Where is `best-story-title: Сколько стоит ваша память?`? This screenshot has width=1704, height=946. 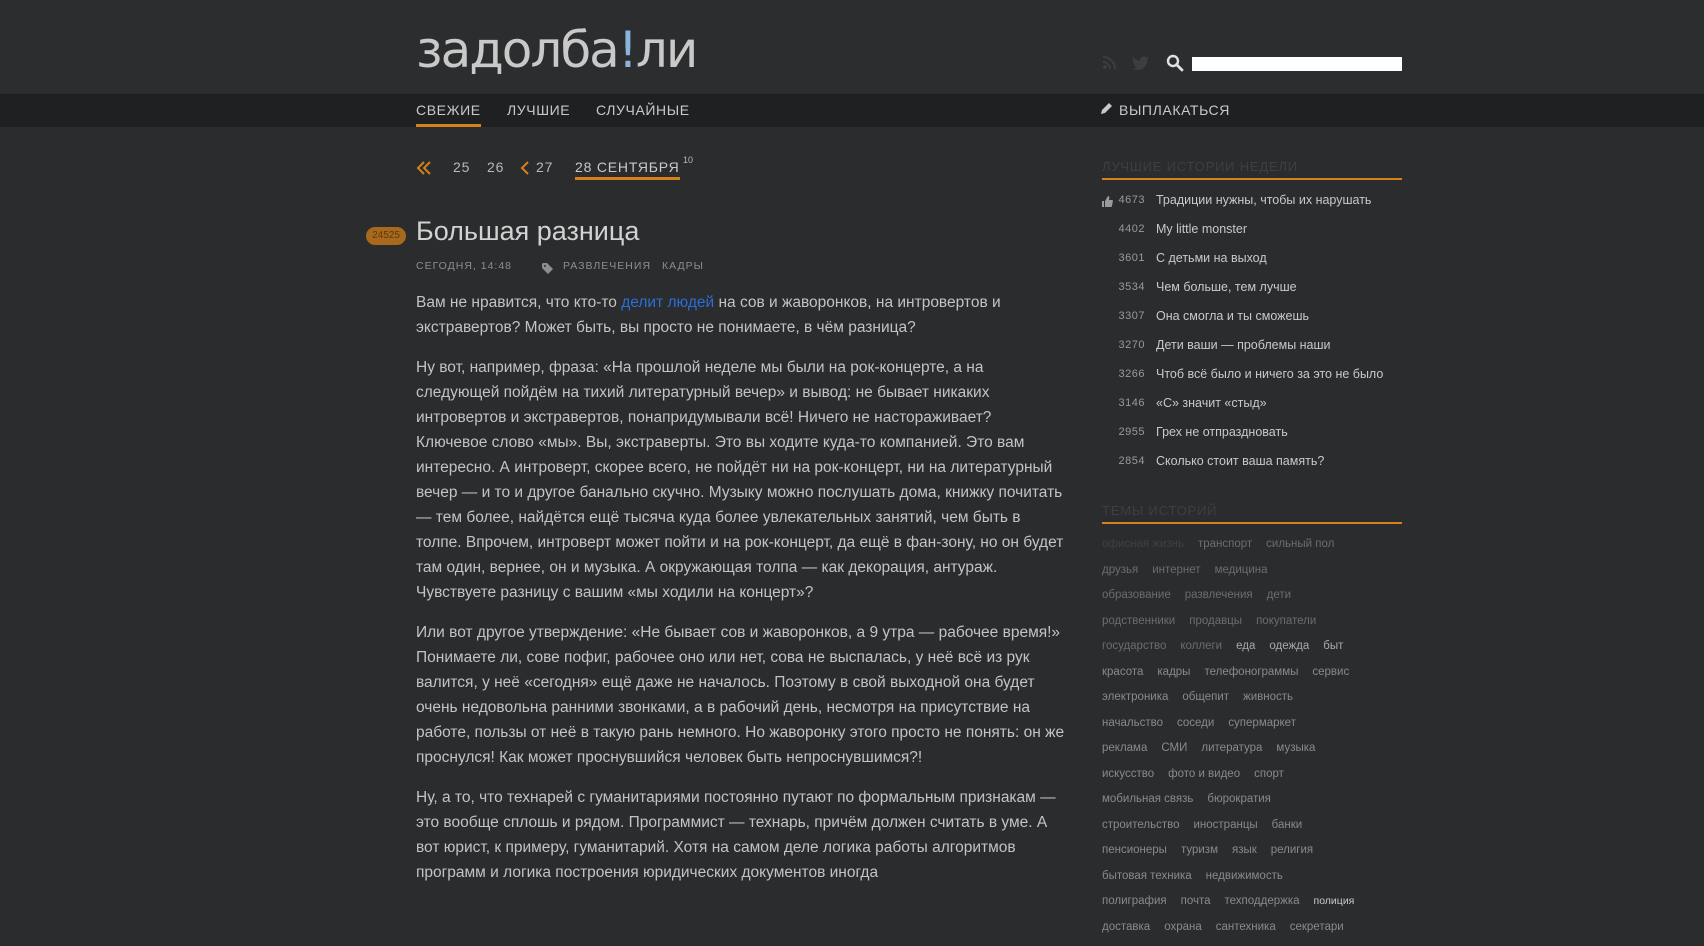 best-story-title: Сколько стоит ваша память? is located at coordinates (1240, 461).